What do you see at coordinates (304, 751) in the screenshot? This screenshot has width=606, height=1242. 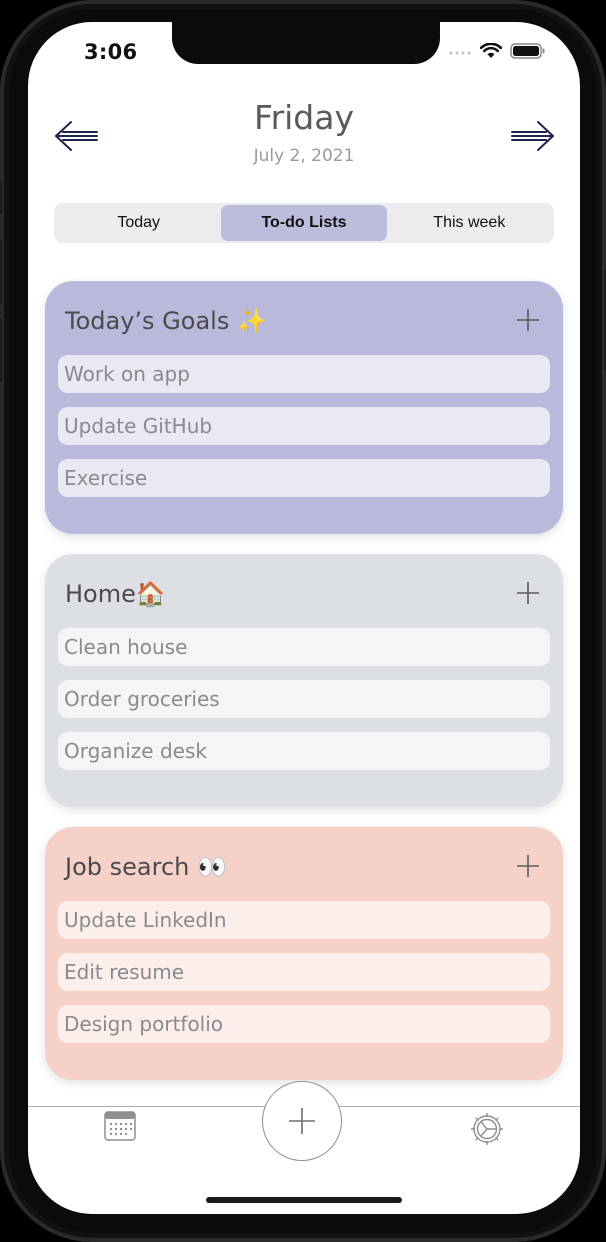 I see `task-item: Organize desk` at bounding box center [304, 751].